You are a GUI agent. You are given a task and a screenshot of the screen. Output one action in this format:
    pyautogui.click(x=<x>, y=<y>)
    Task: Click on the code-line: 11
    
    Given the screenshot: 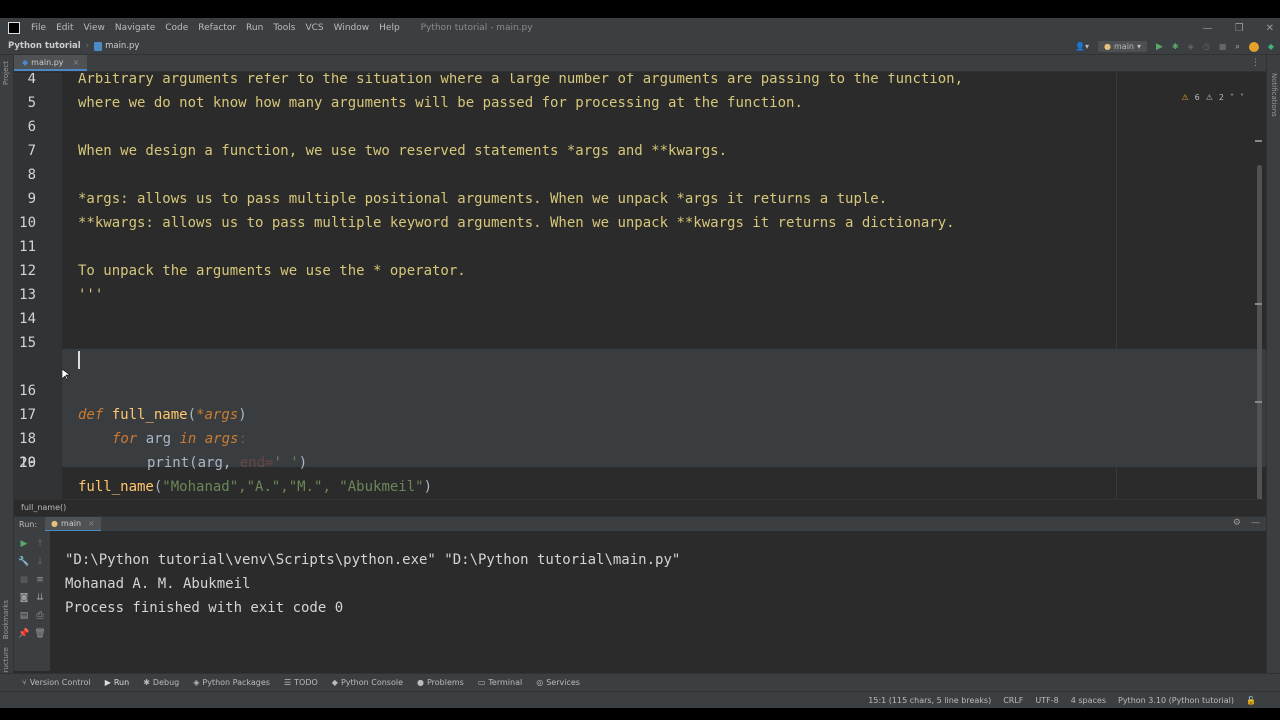 What is the action you would take?
    pyautogui.click(x=27, y=247)
    